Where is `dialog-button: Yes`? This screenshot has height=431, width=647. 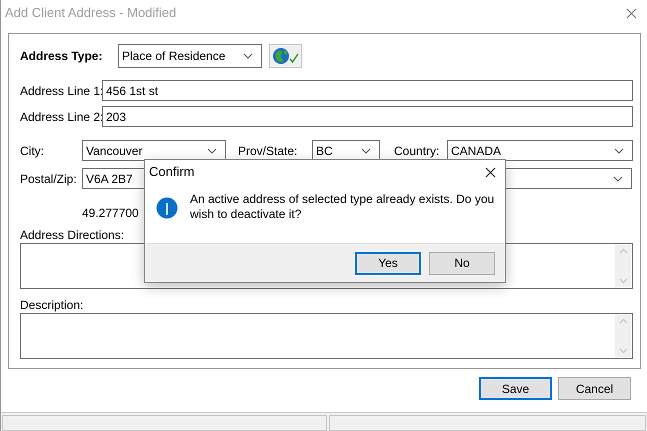
dialog-button: Yes is located at coordinates (388, 263).